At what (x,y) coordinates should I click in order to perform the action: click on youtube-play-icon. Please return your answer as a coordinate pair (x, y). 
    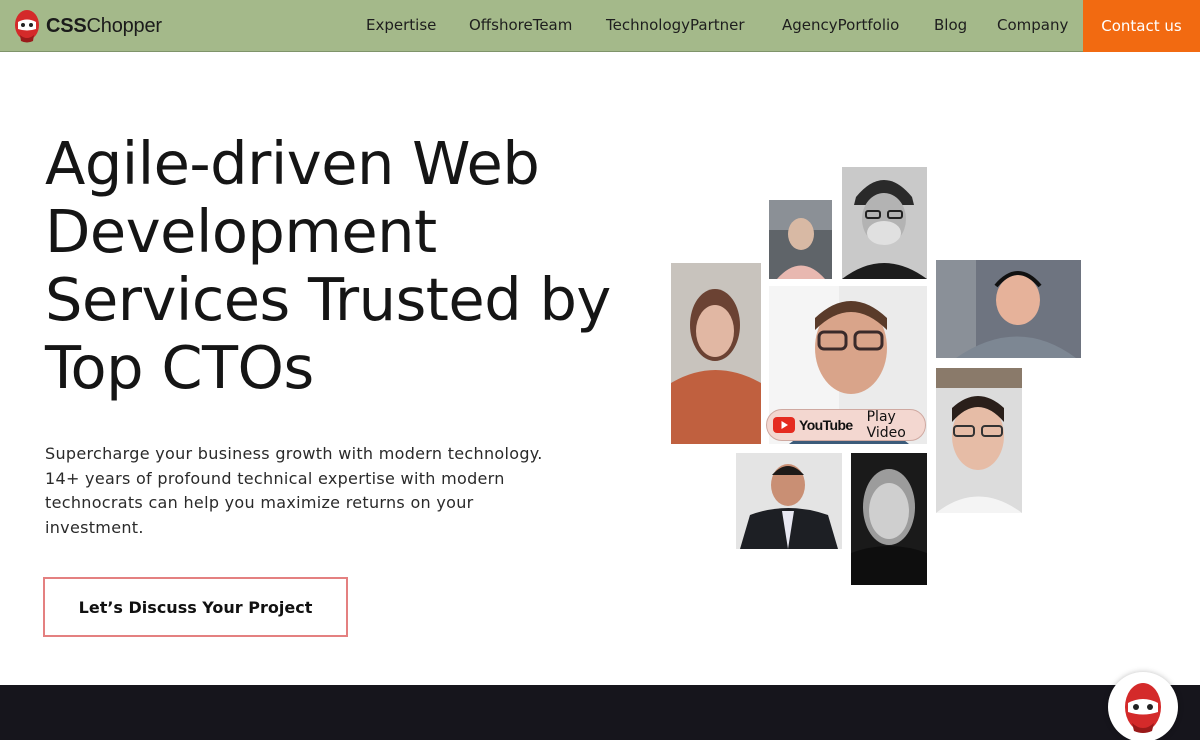
    Looking at the image, I should click on (784, 425).